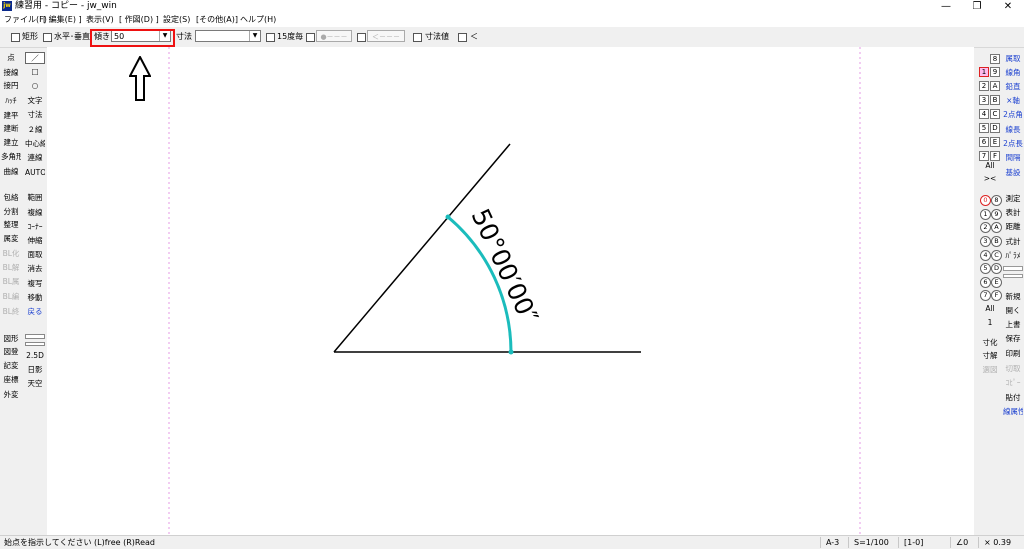 The image size is (1024, 549). I want to click on left-tool-6: 建断, so click(11, 129).